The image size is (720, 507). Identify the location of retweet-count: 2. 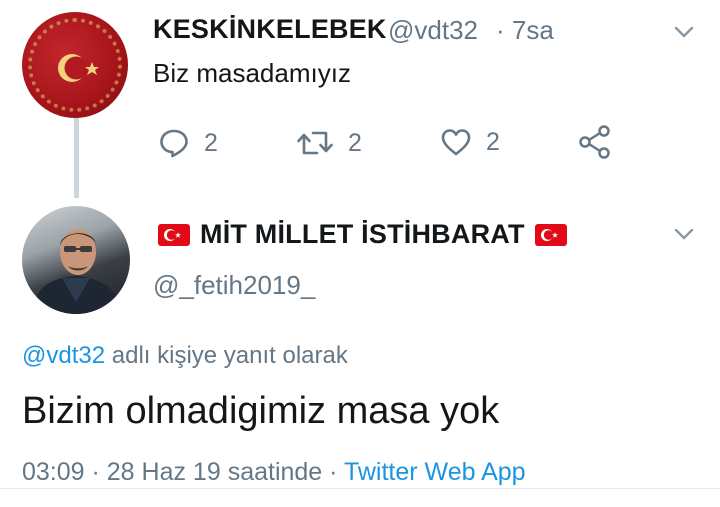
(355, 142).